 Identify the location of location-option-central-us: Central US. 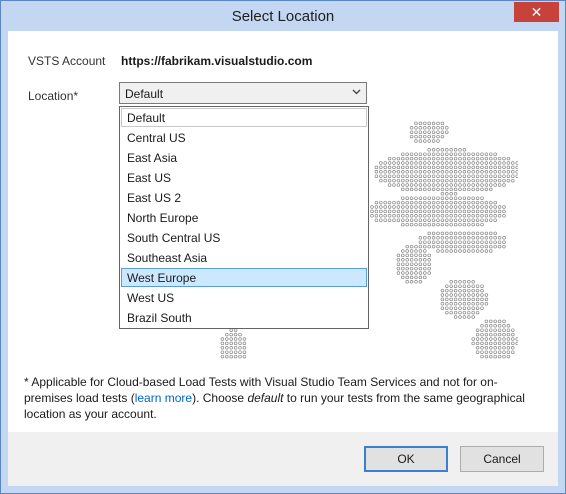
(244, 137).